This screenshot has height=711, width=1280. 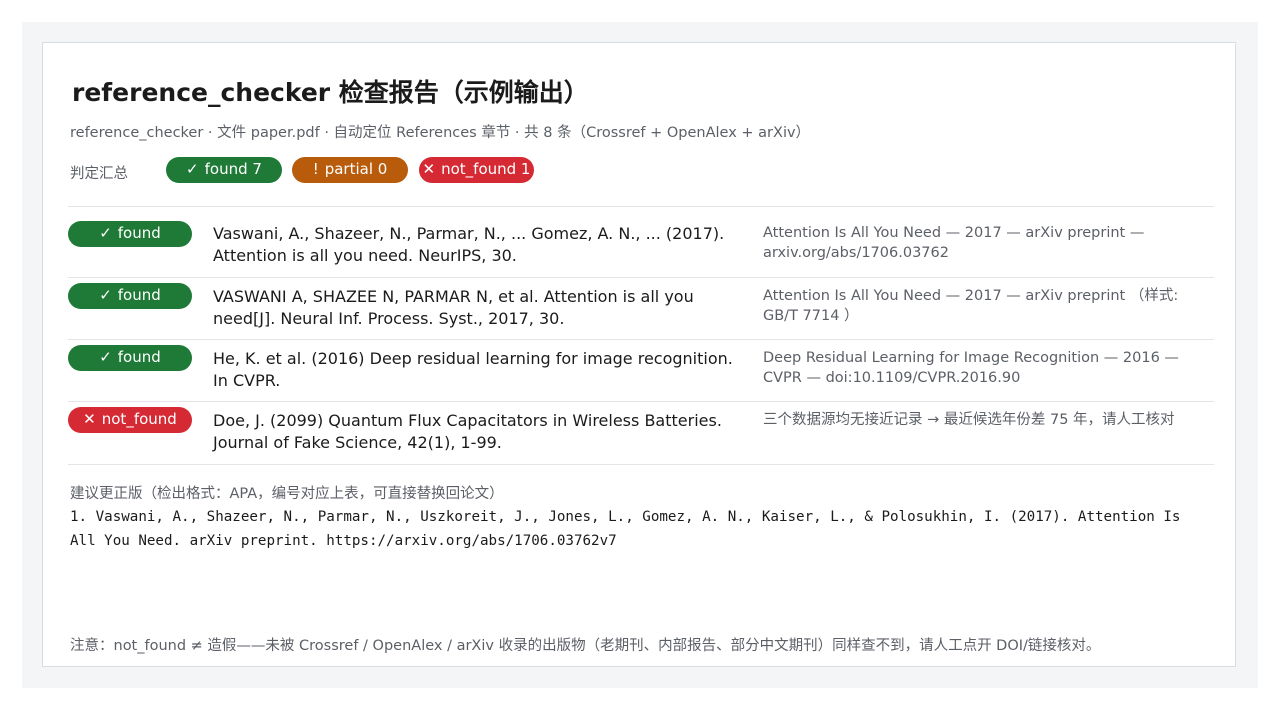 What do you see at coordinates (486, 169) in the screenshot?
I see `summary-not-found-text: not_found 1` at bounding box center [486, 169].